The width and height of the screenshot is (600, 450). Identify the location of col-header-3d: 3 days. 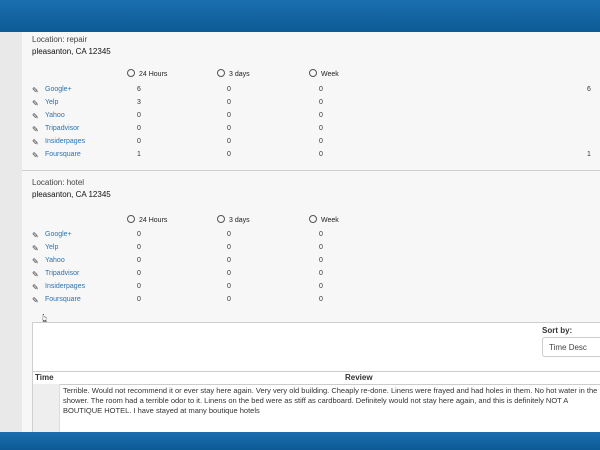
(233, 219).